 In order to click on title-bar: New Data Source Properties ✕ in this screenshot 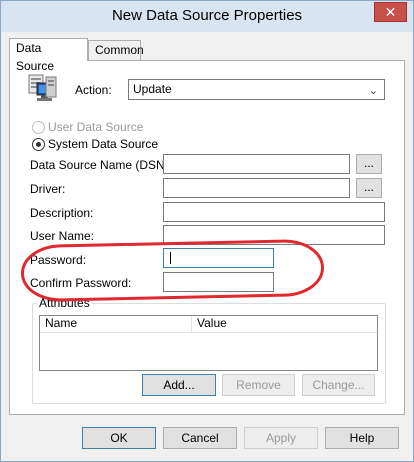, I will do `click(207, 16)`.